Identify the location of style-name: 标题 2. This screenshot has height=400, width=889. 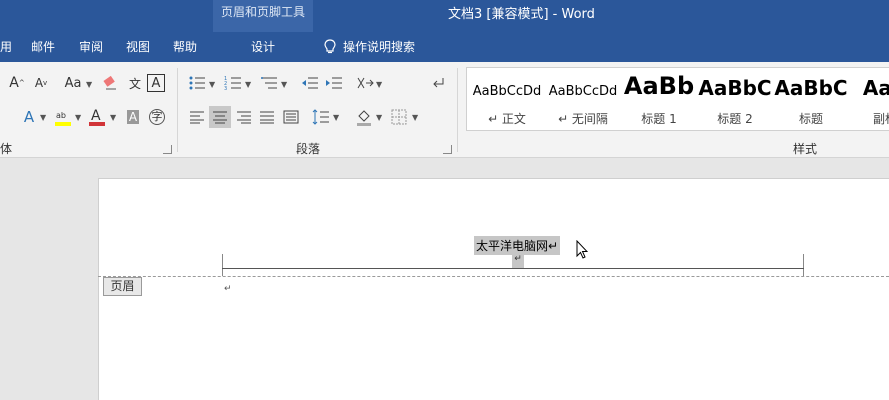
(735, 119).